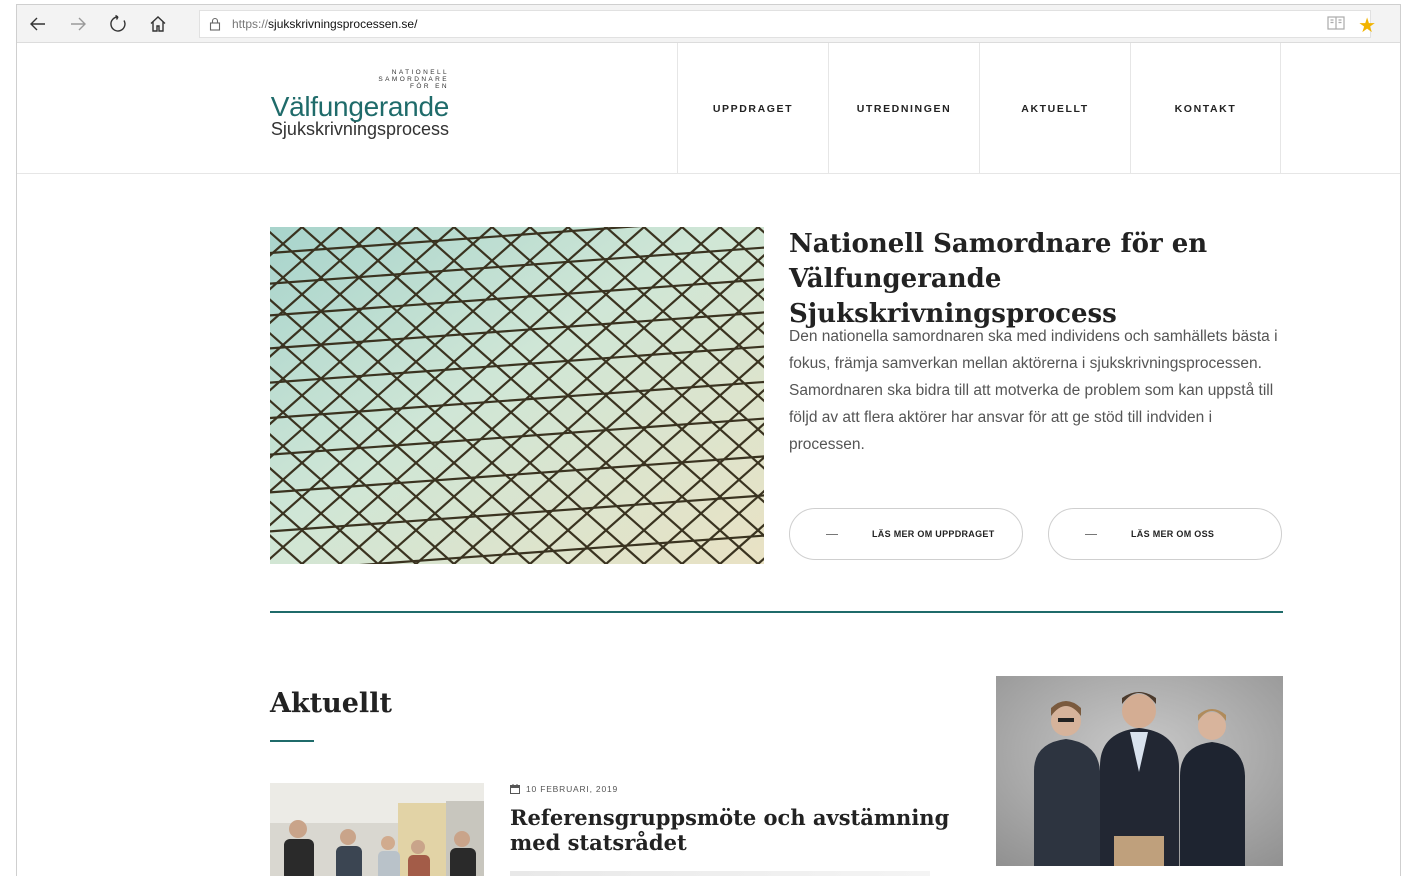 This screenshot has height=876, width=1404. I want to click on news-excerpt-cutoff, so click(720, 873).